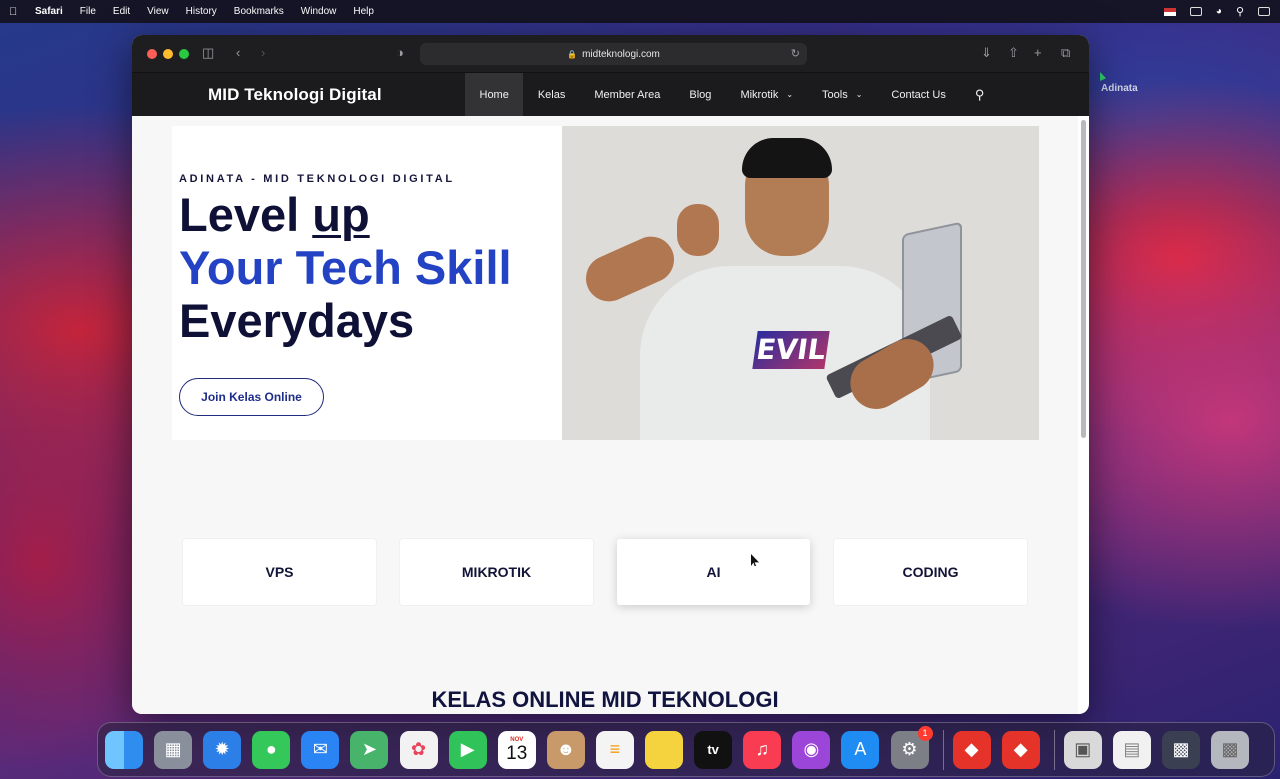 The height and width of the screenshot is (779, 1280). I want to click on nav-contact-us: Contact Us, so click(918, 94).